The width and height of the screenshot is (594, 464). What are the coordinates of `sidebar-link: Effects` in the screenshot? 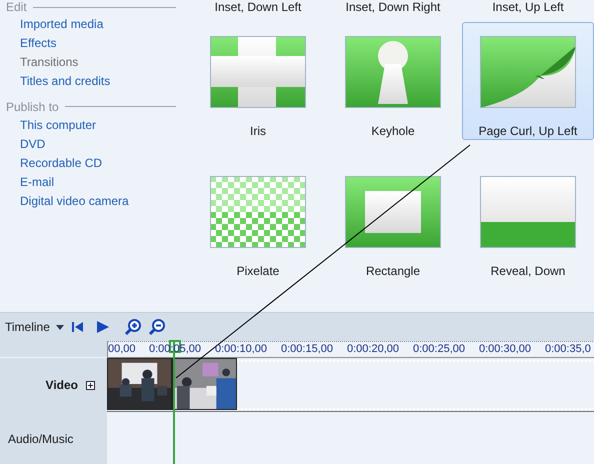 It's located at (95, 43).